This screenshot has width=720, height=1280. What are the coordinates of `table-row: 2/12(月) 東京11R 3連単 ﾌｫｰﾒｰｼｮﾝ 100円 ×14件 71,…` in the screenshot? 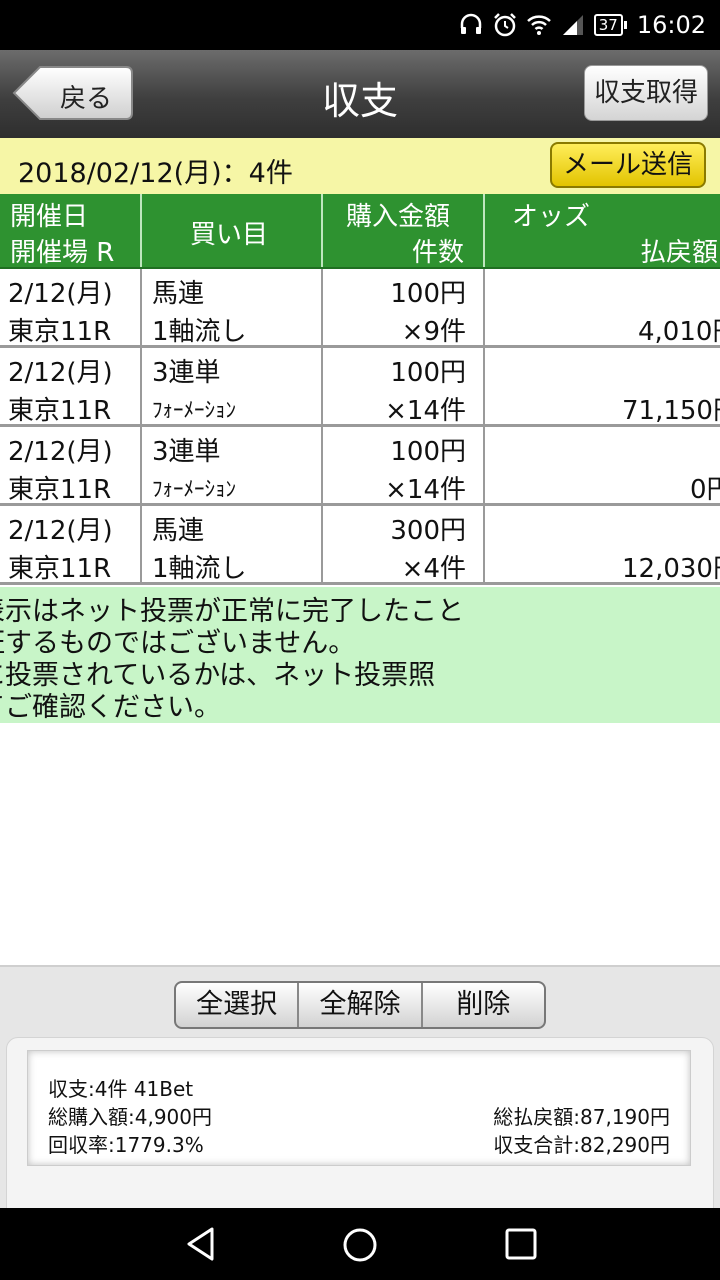 It's located at (360, 387).